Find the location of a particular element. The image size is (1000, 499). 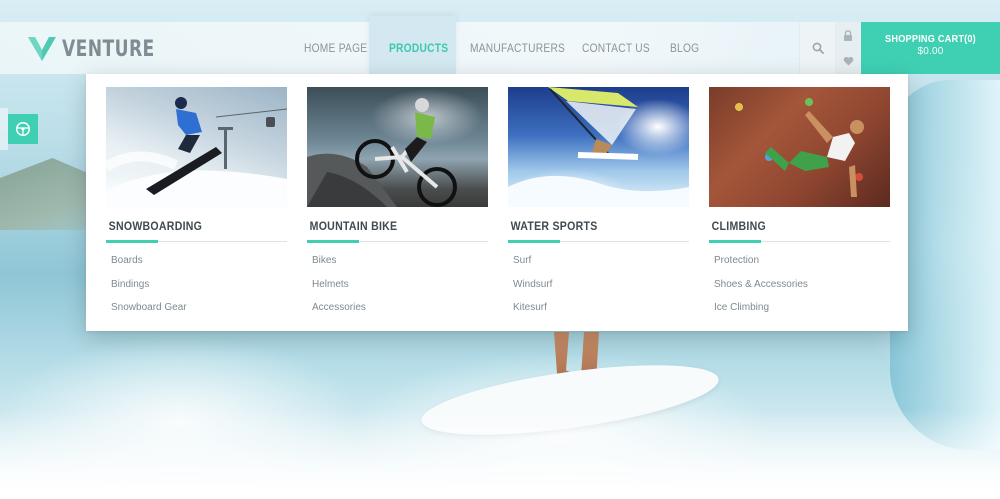

menu-column-mountain-bike: MOUNTAIN BIKE Bikes Helmets Accessories is located at coordinates (397, 205).